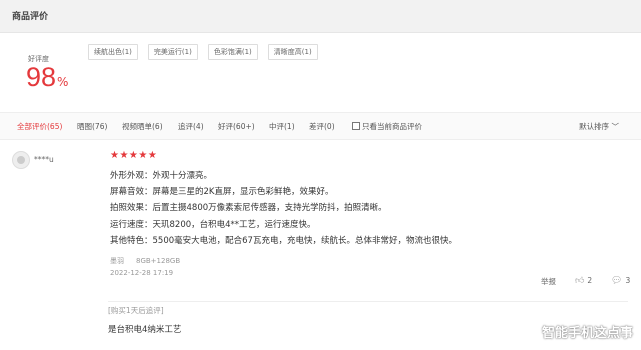  What do you see at coordinates (628, 280) in the screenshot?
I see `comment-count: 3` at bounding box center [628, 280].